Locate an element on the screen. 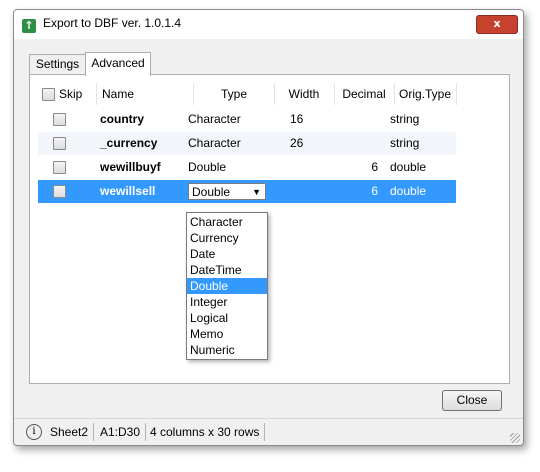 This screenshot has height=472, width=540. header-width: Width is located at coordinates (304, 94).